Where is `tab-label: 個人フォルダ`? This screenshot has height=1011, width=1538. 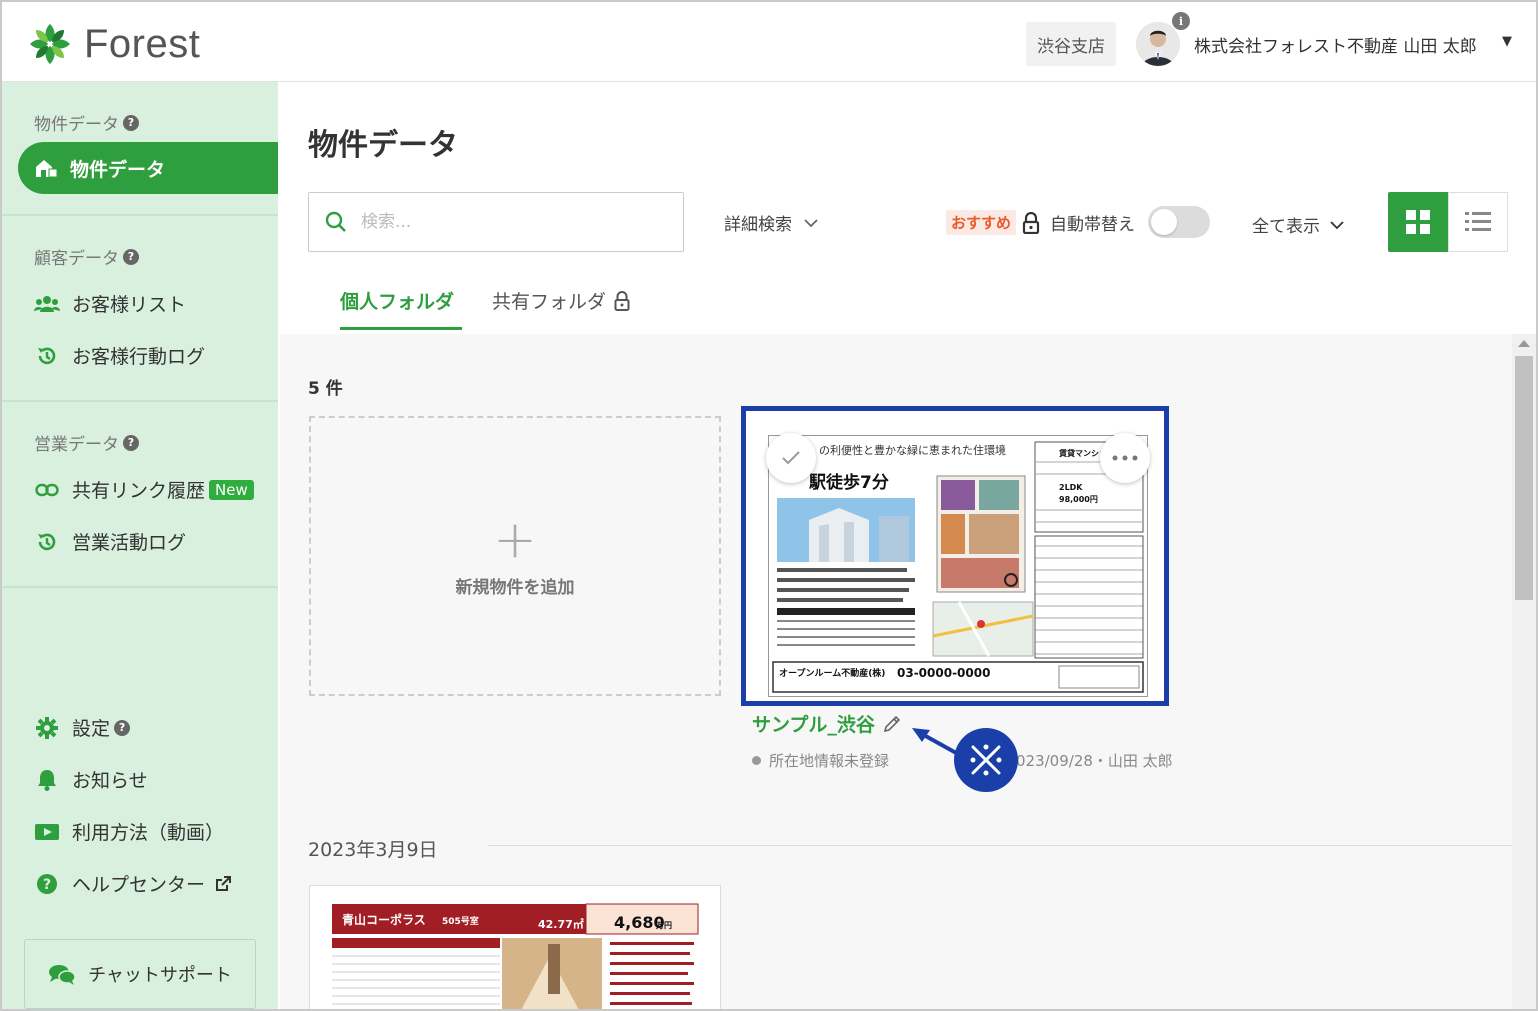
tab-label: 個人フォルダ is located at coordinates (397, 302).